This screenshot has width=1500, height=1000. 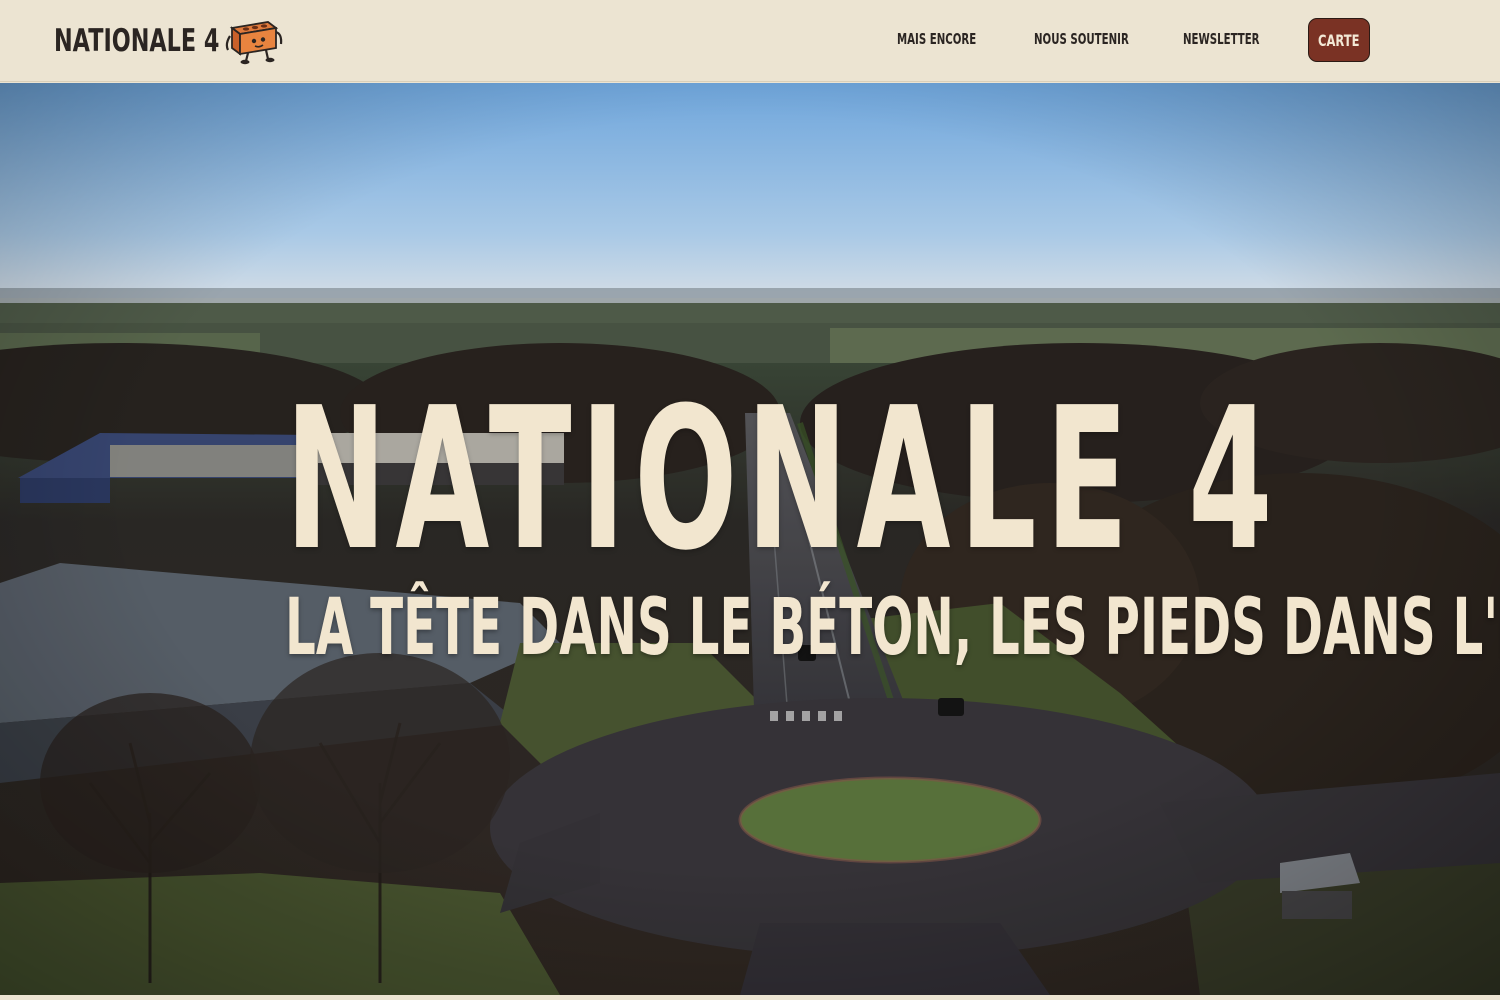 I want to click on nav-link-nous-soutenir: NOUS SOUTENIR, so click(x=1081, y=39).